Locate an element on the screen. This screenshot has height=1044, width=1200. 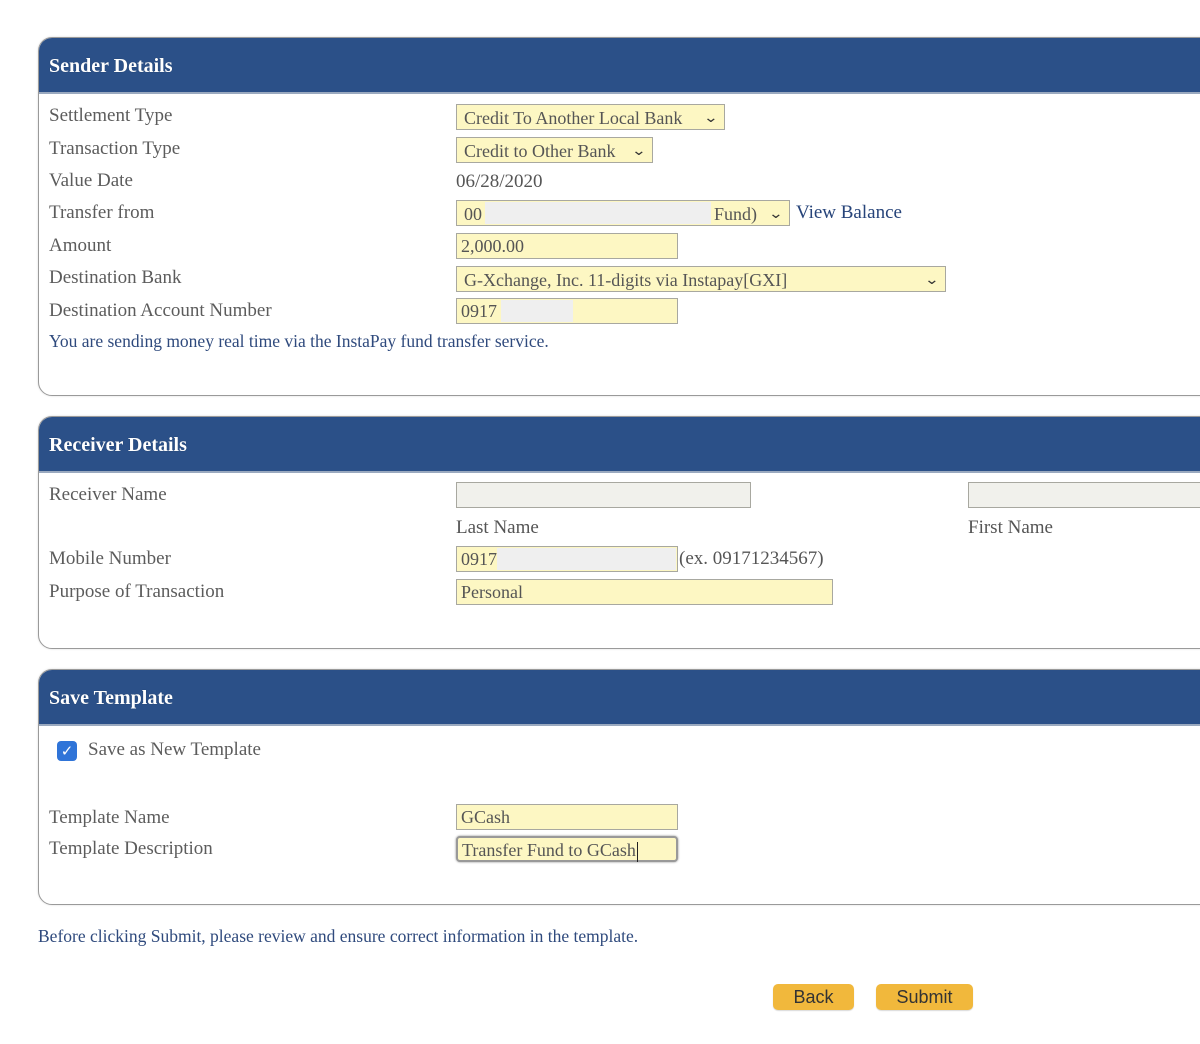
mobile-number-input: 0917 is located at coordinates (567, 559).